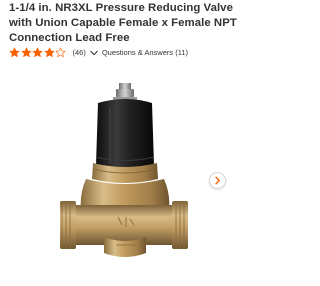 The height and width of the screenshot is (286, 320). What do you see at coordinates (79, 52) in the screenshot?
I see `review-count: (46)` at bounding box center [79, 52].